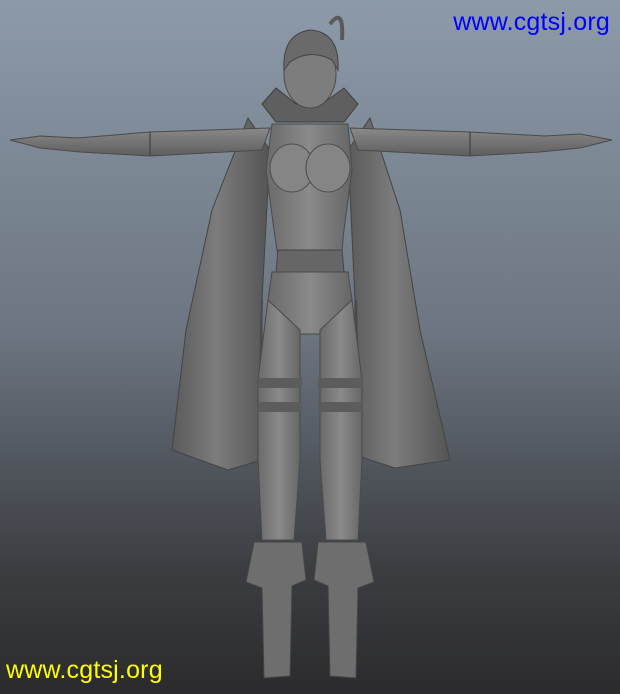 The image size is (620, 694). Describe the element at coordinates (341, 419) in the screenshot. I see `right-leg` at that location.